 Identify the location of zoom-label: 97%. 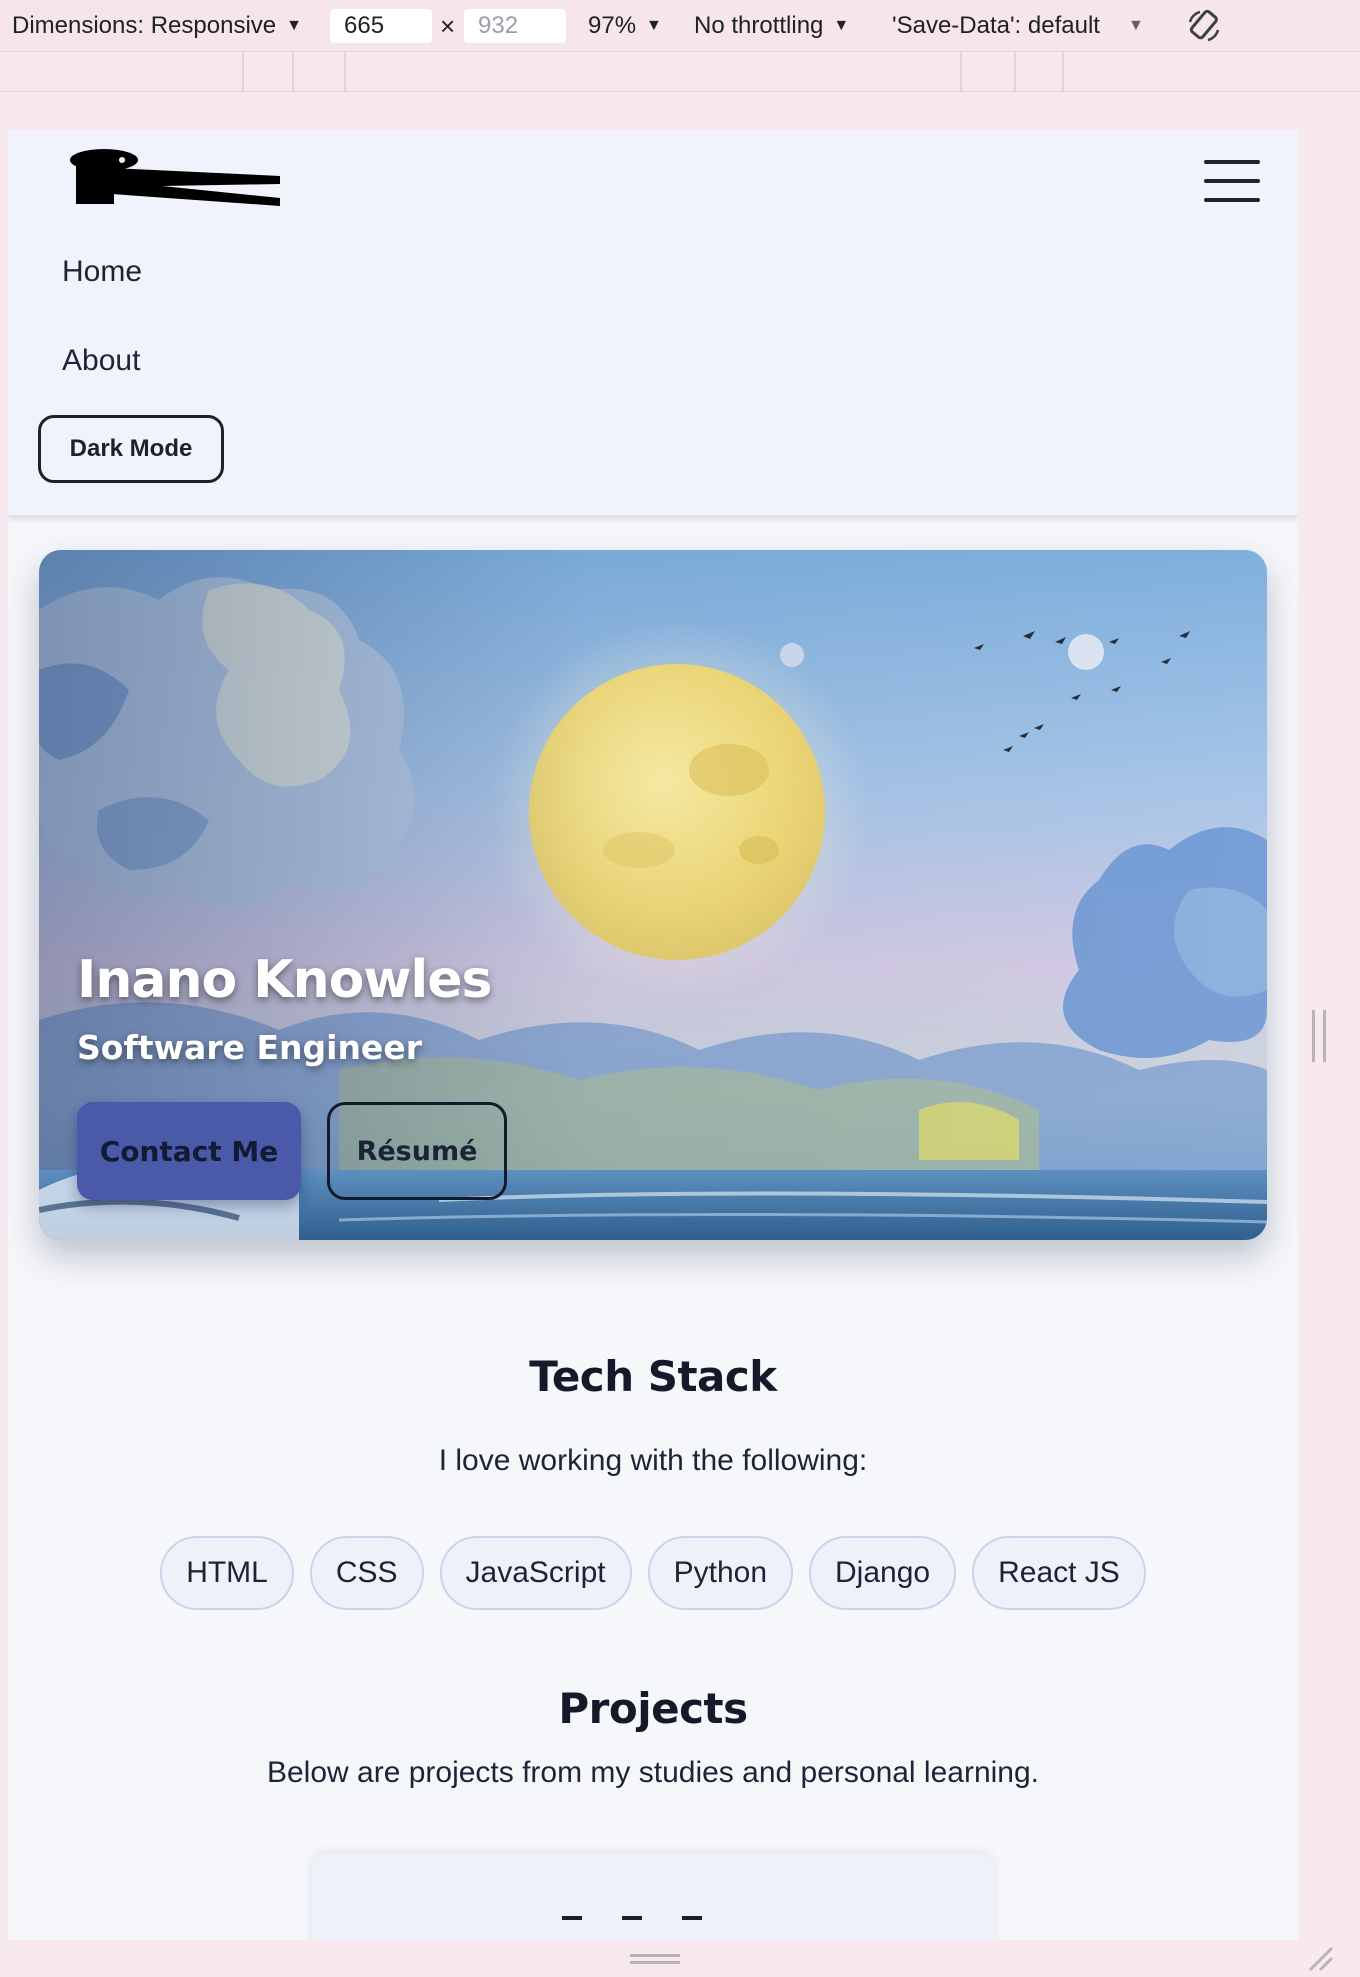
(612, 25).